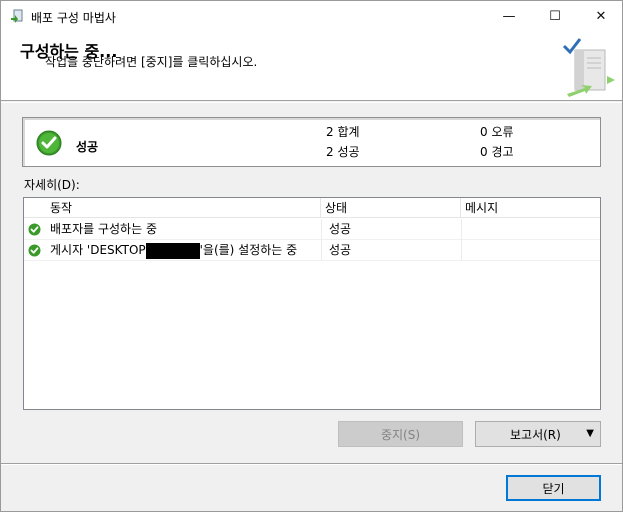 Image resolution: width=623 pixels, height=512 pixels. Describe the element at coordinates (530, 208) in the screenshot. I see `column-header-message: 메시지` at that location.